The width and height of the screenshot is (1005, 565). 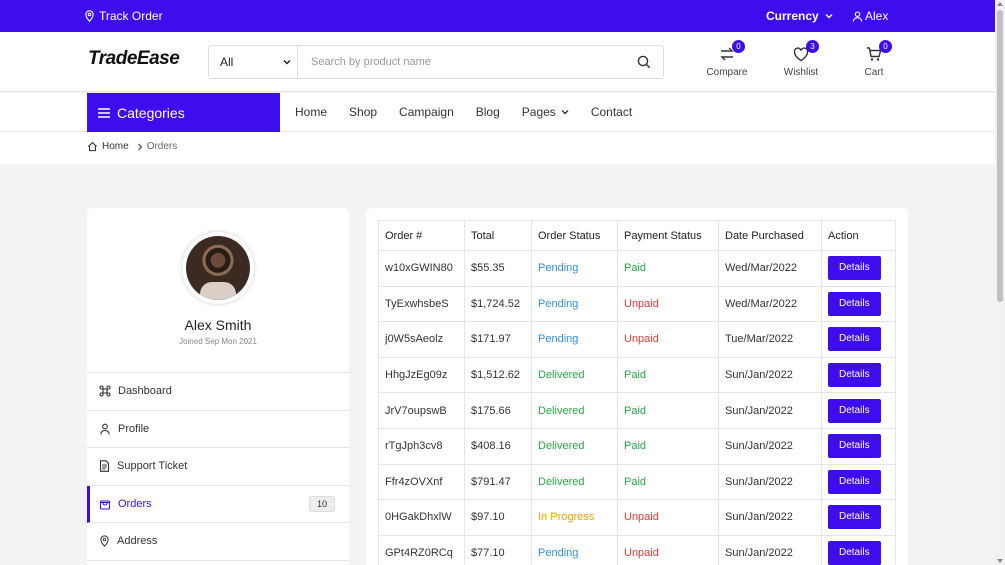 I want to click on sidebar-item-label: Dashboard, so click(x=145, y=391).